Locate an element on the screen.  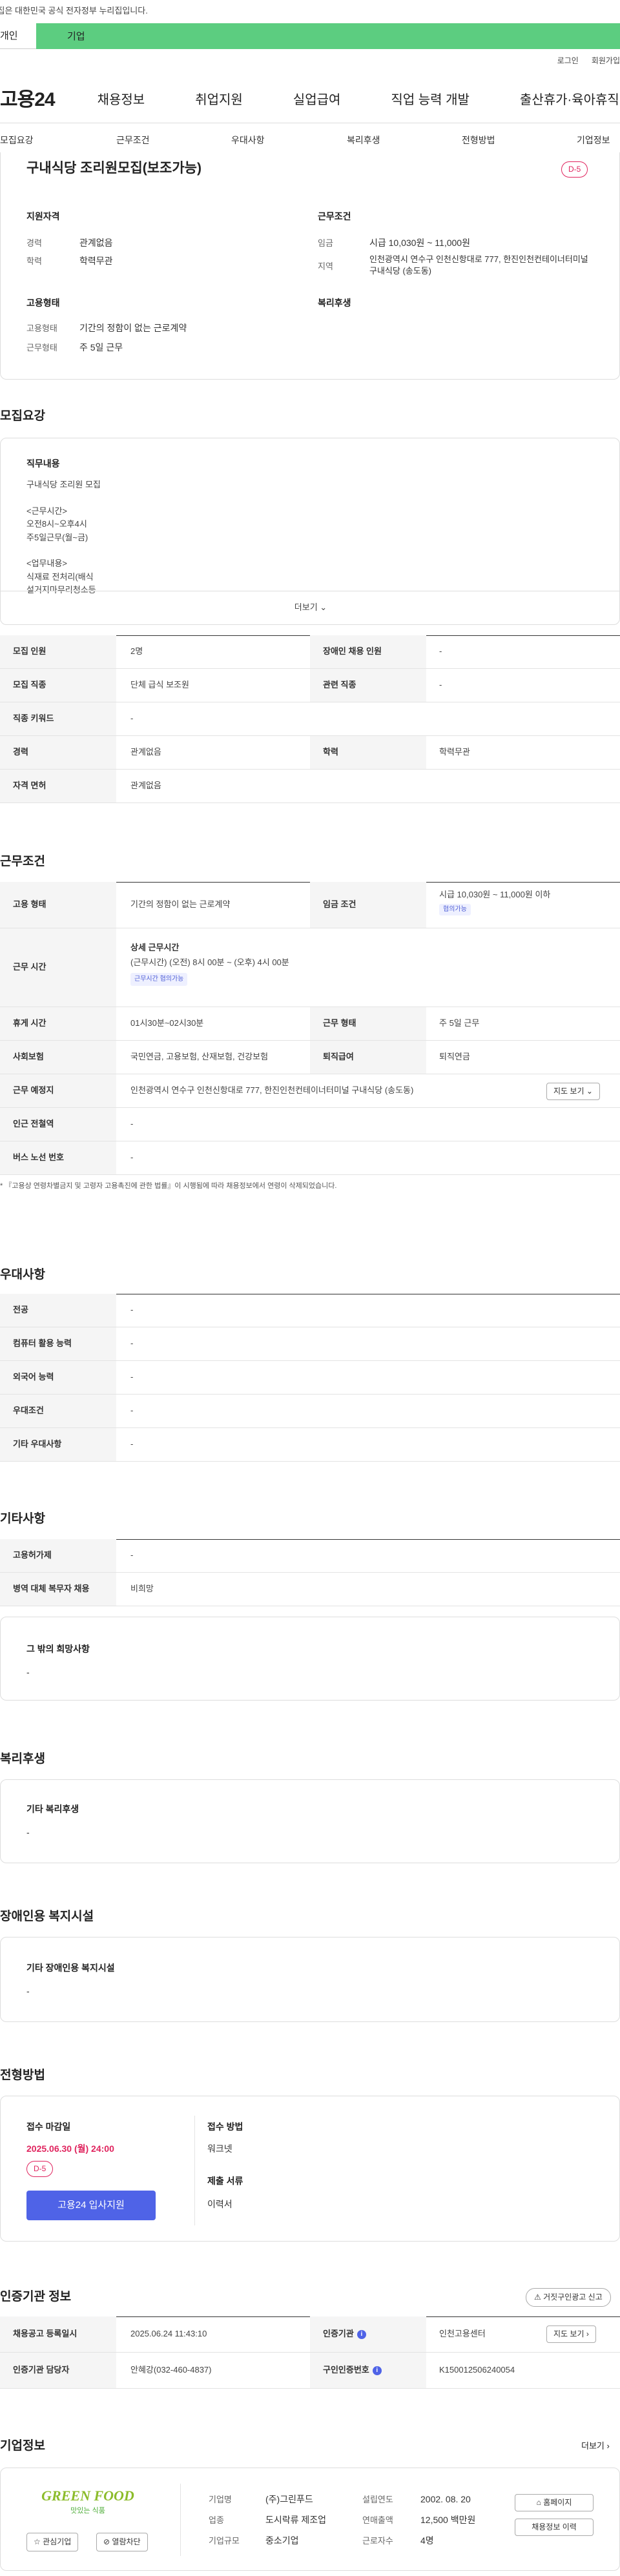
report-label: 거짓구인광고 신고 is located at coordinates (573, 2297).